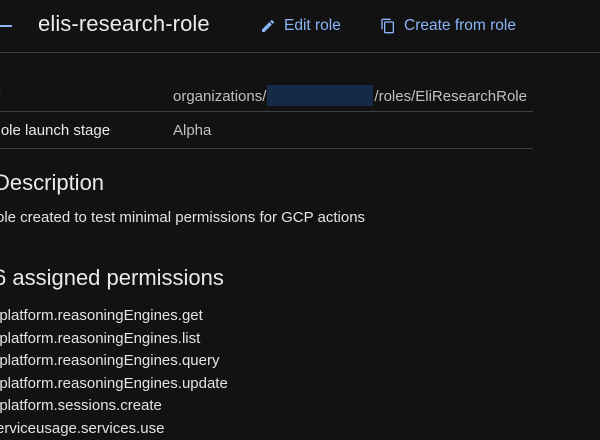 This screenshot has width=600, height=440. What do you see at coordinates (114, 361) in the screenshot?
I see `permission-item: iplatform.reasoningEngines.query` at bounding box center [114, 361].